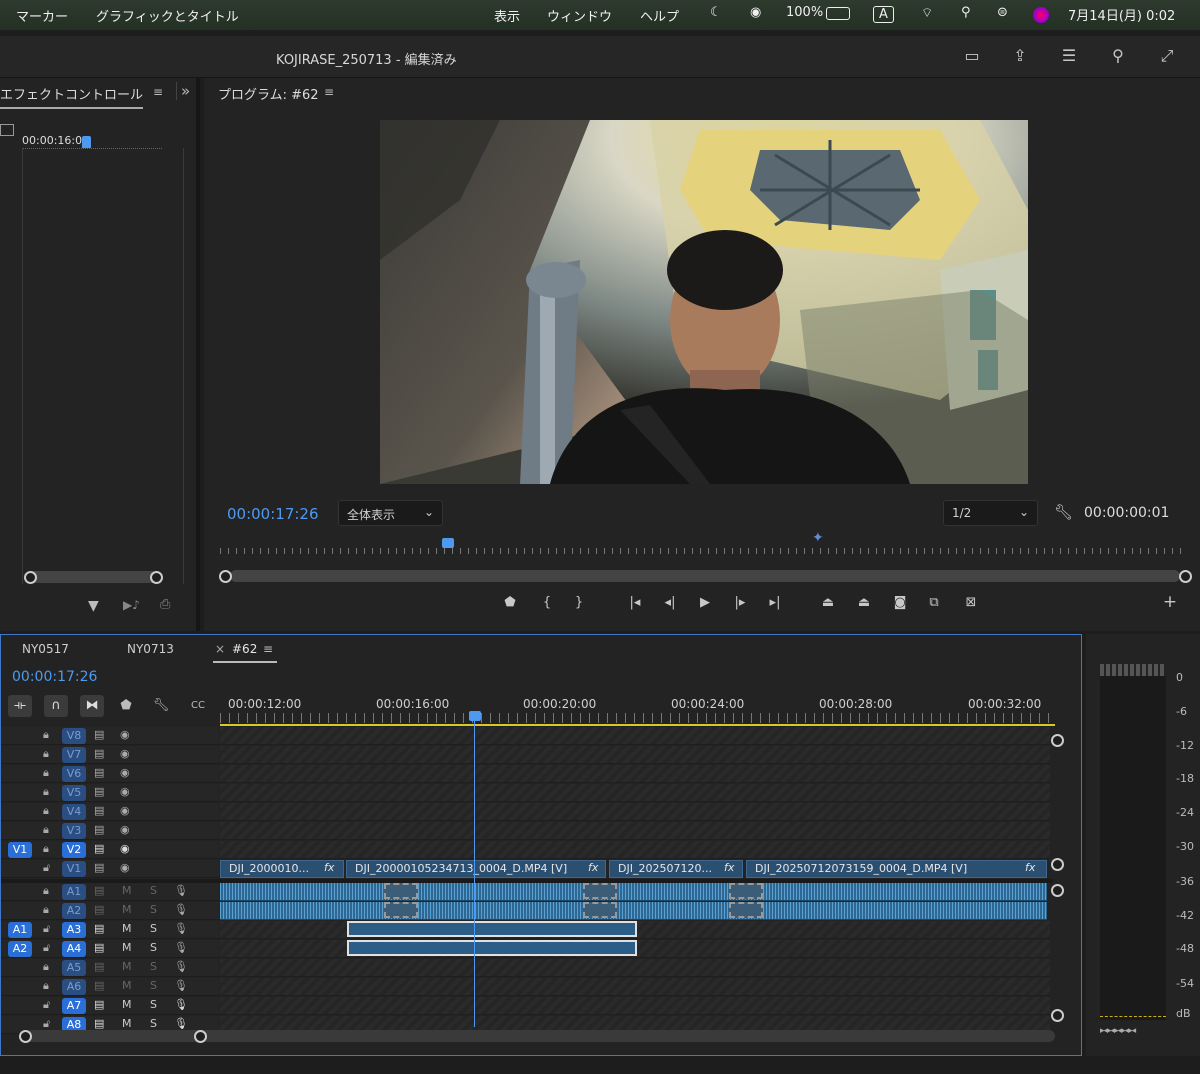  Describe the element at coordinates (579, 15) in the screenshot. I see `menu-window: ウィンドウ` at that location.